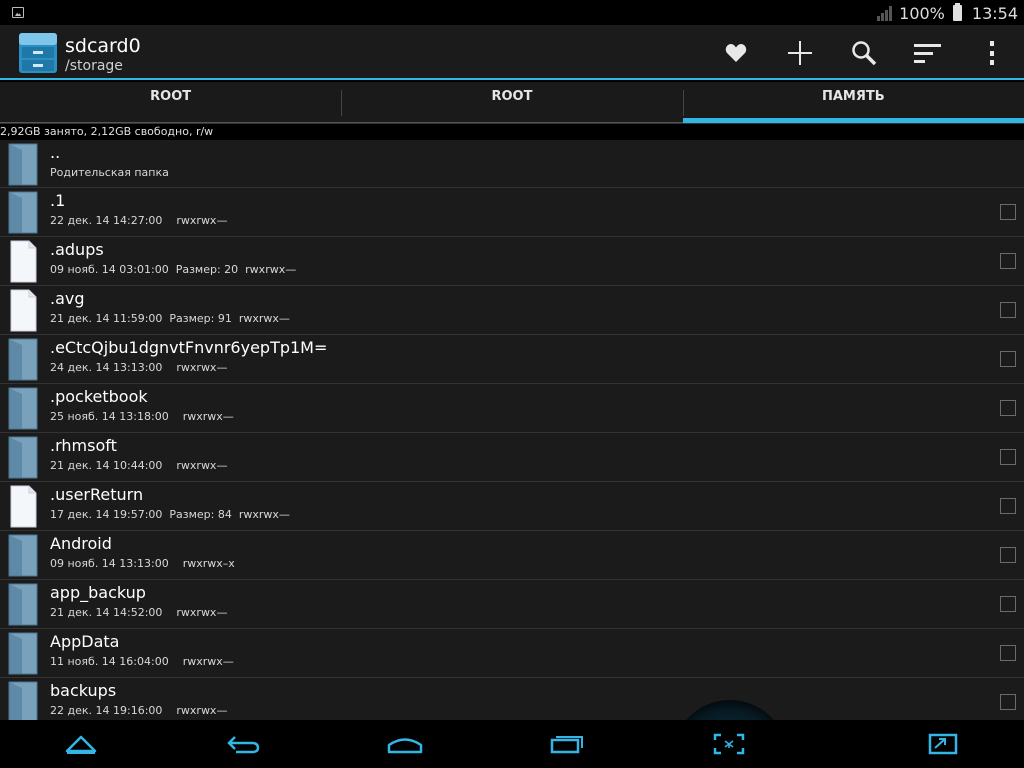  Describe the element at coordinates (512, 555) in the screenshot. I see `file-row: Android 09 нояб. 14 13:13:00 rwxrwx–x` at that location.